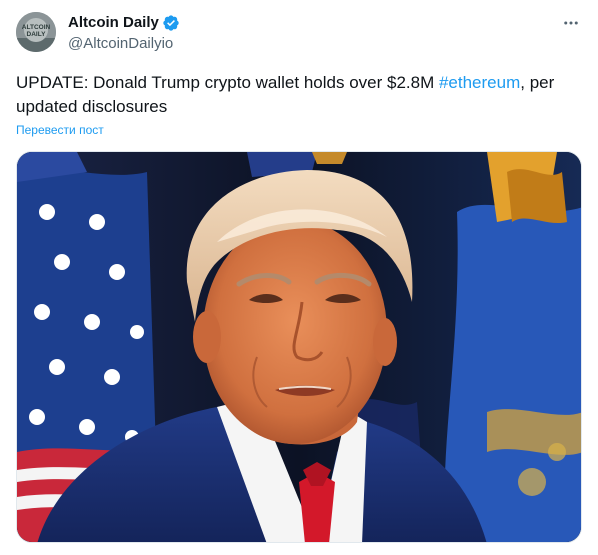 This screenshot has width=598, height=555. I want to click on author-handle: @AltcoinDailyio, so click(120, 44).